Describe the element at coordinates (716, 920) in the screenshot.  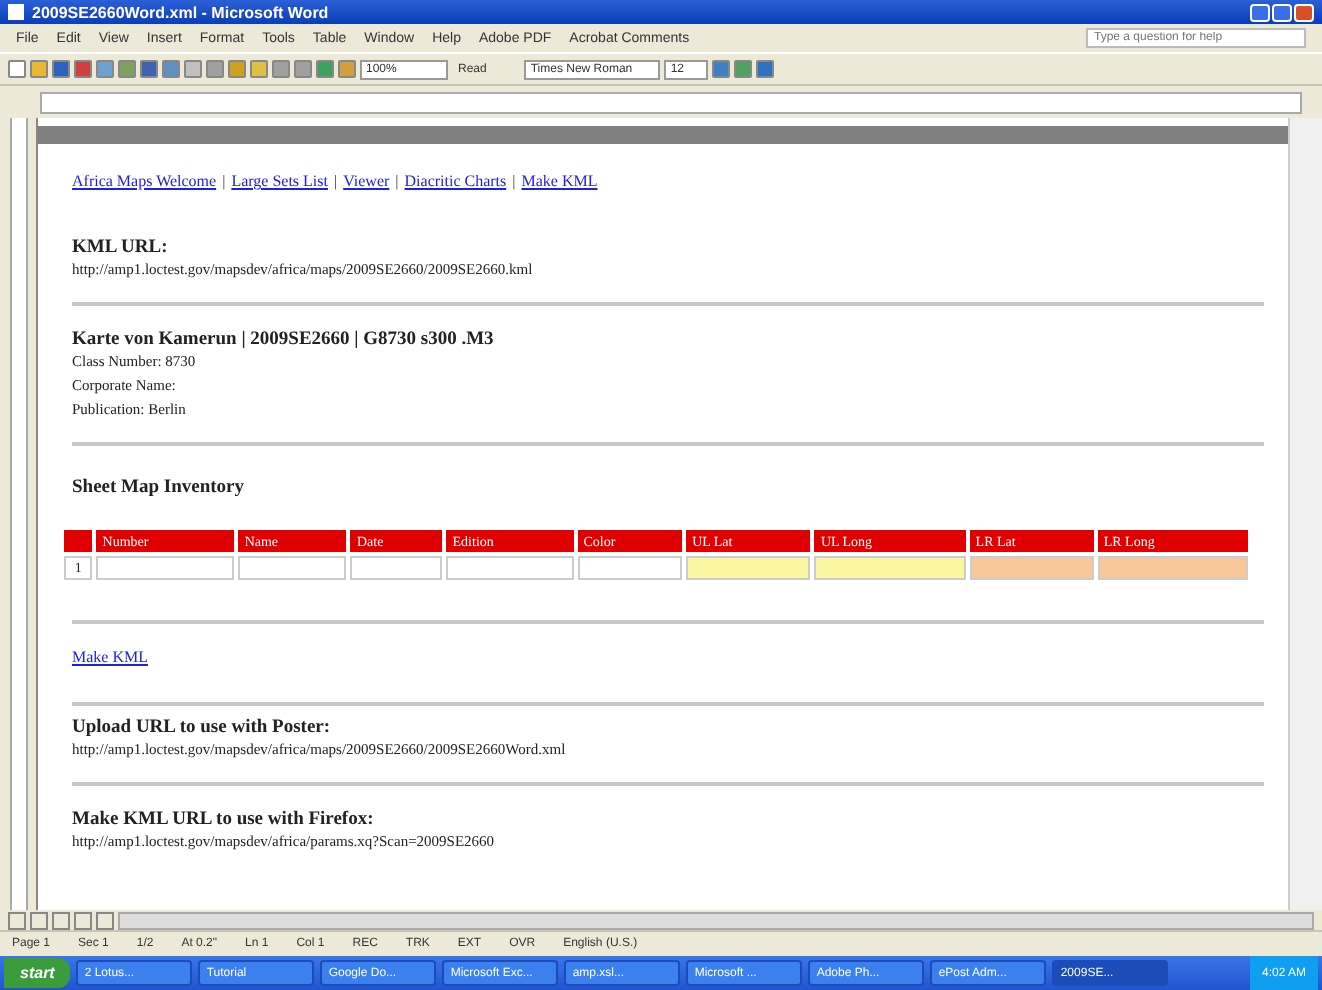
I see `horizontal-scrollbar` at that location.